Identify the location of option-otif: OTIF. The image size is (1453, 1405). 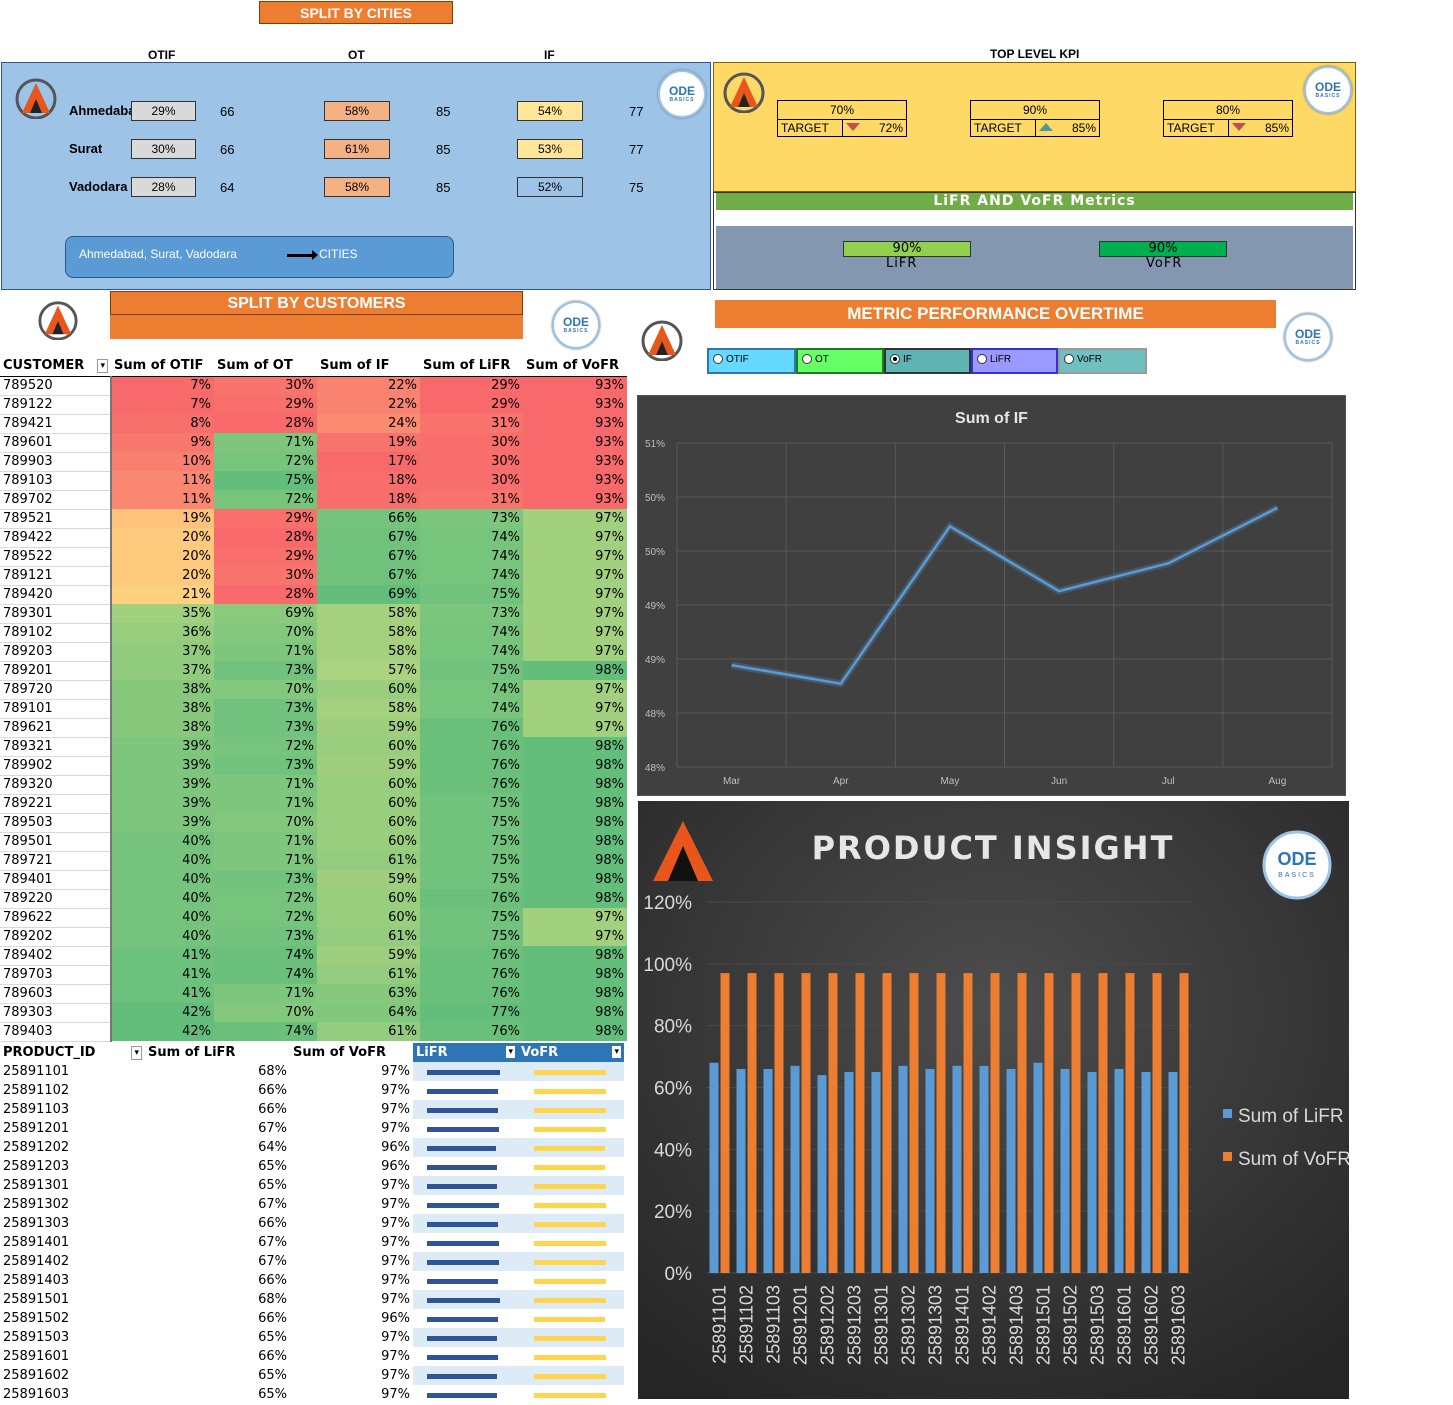
(751, 361).